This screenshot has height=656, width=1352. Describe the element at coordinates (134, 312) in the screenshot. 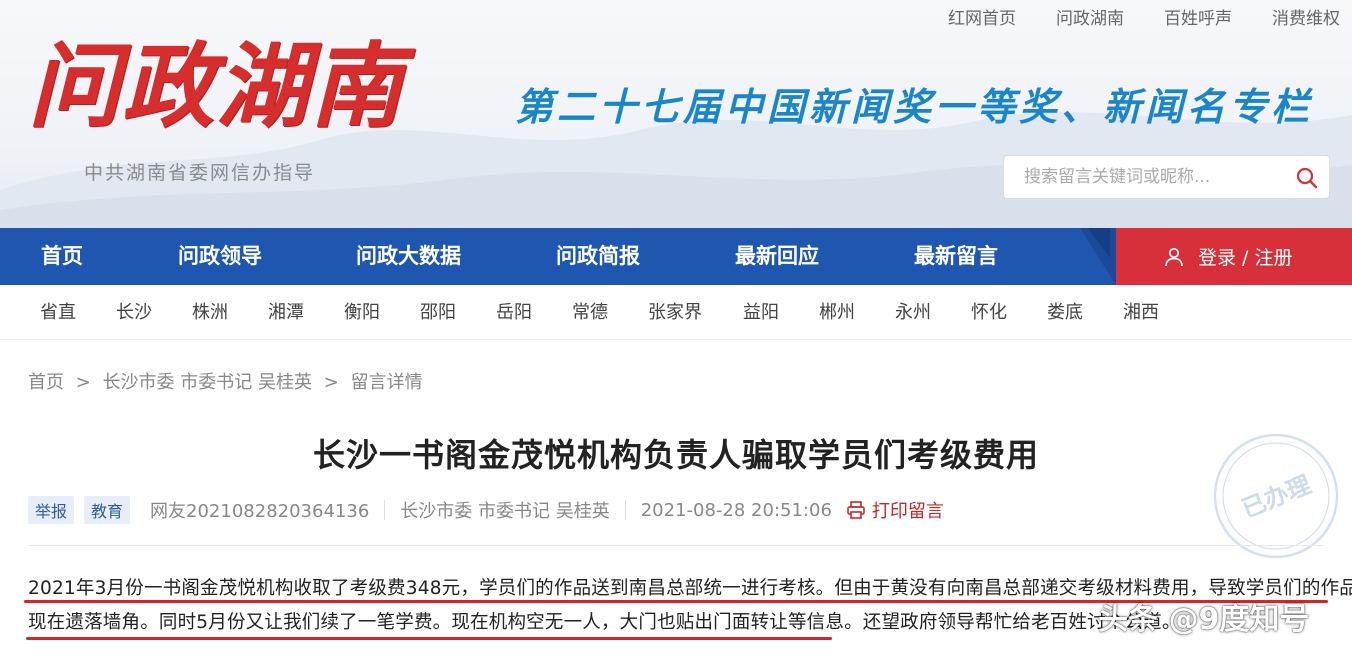

I see `city-changsha: 长沙` at that location.